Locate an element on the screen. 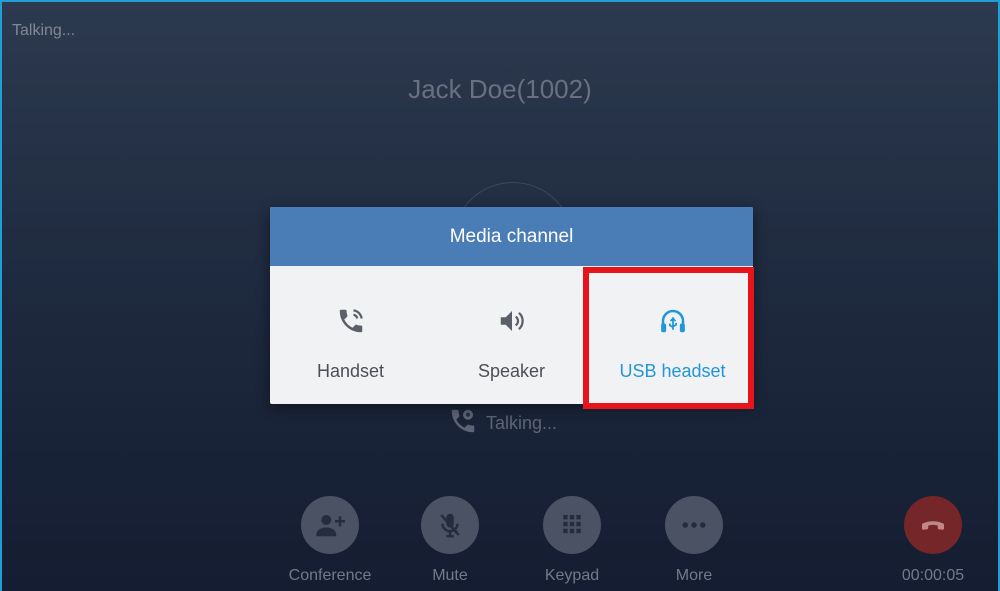 This screenshot has height=591, width=1000. speaker-option: Speaker is located at coordinates (511, 335).